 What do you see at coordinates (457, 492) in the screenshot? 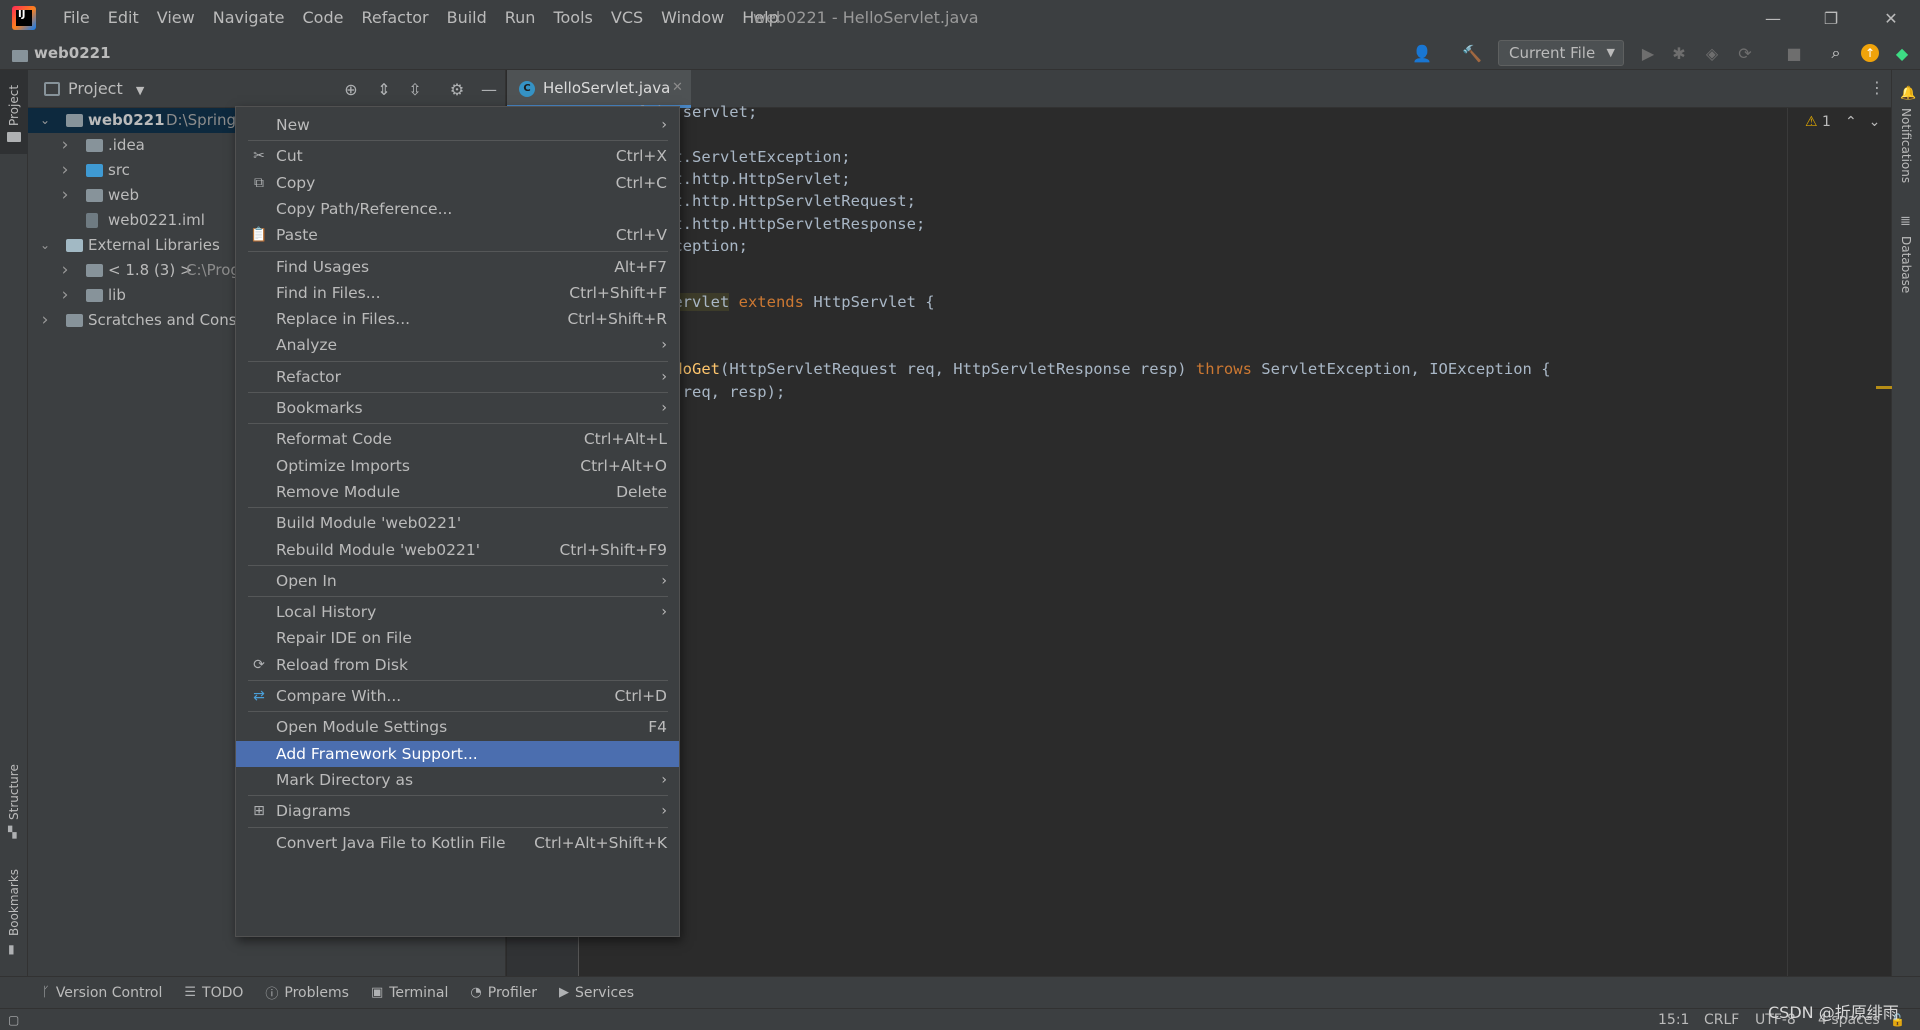
I see `menu-item-remove-module: Remove Module Delete` at bounding box center [457, 492].